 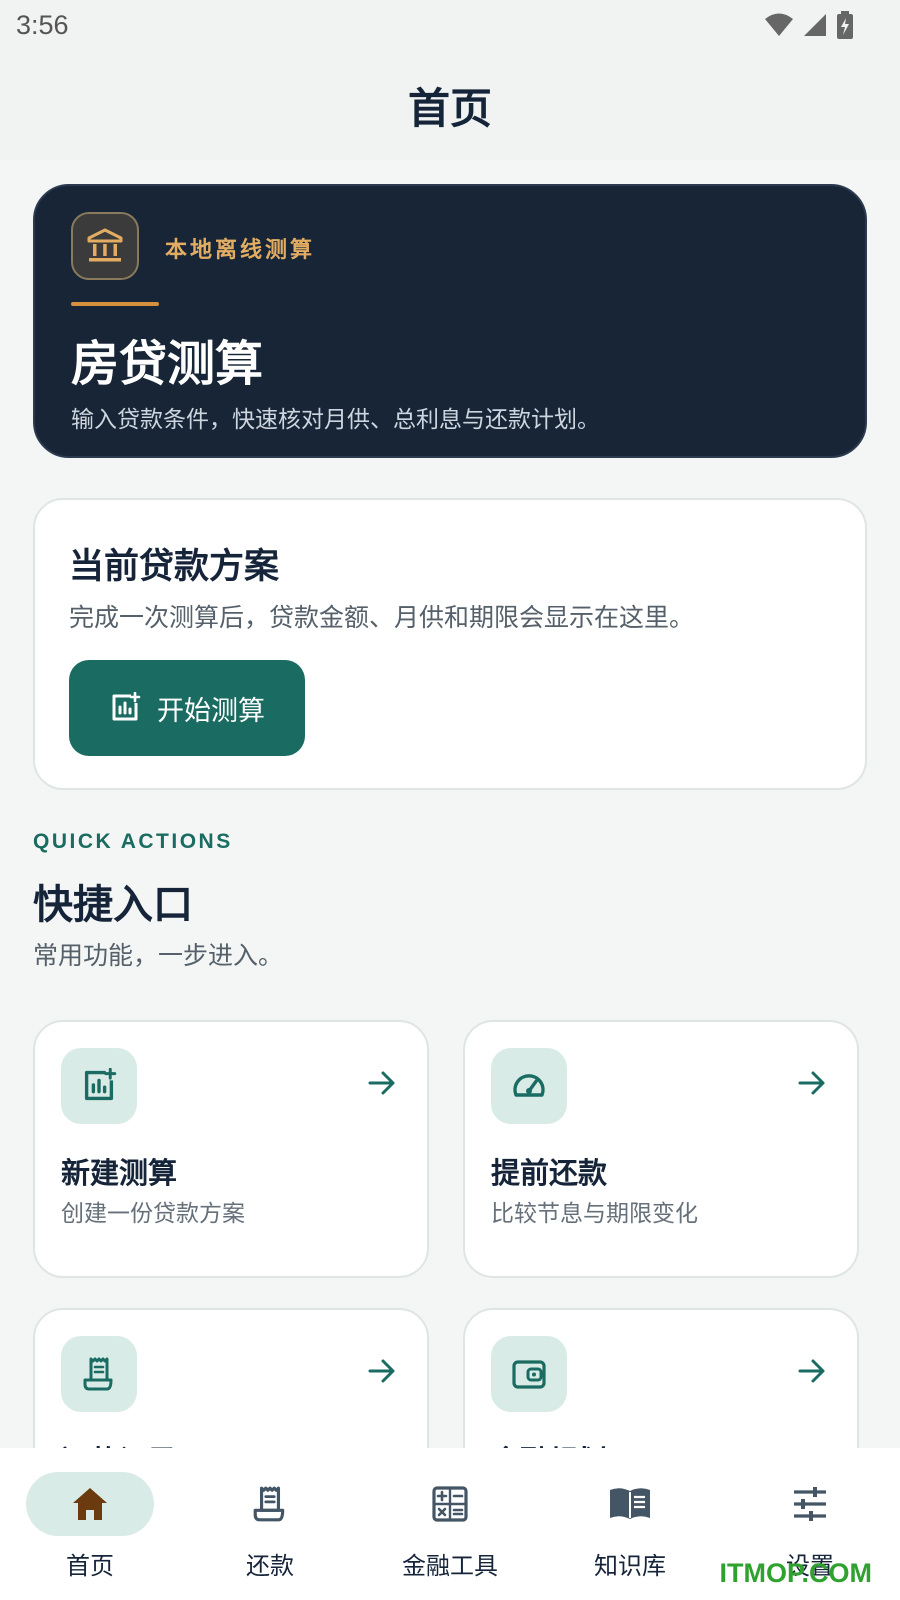 What do you see at coordinates (231, 1149) in the screenshot?
I see `quick-action-new-calculation: 新建测算 创建一份贷款方案` at bounding box center [231, 1149].